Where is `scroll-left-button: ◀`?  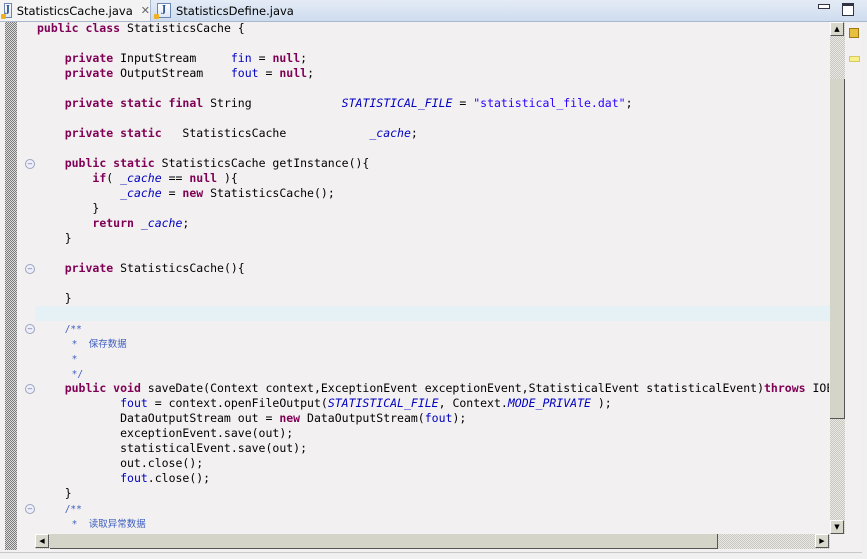 scroll-left-button: ◀ is located at coordinates (42, 541).